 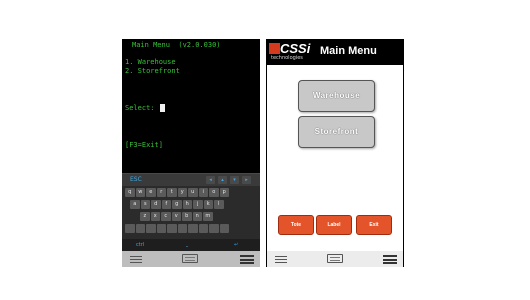 What do you see at coordinates (166, 216) in the screenshot?
I see `key: c` at bounding box center [166, 216].